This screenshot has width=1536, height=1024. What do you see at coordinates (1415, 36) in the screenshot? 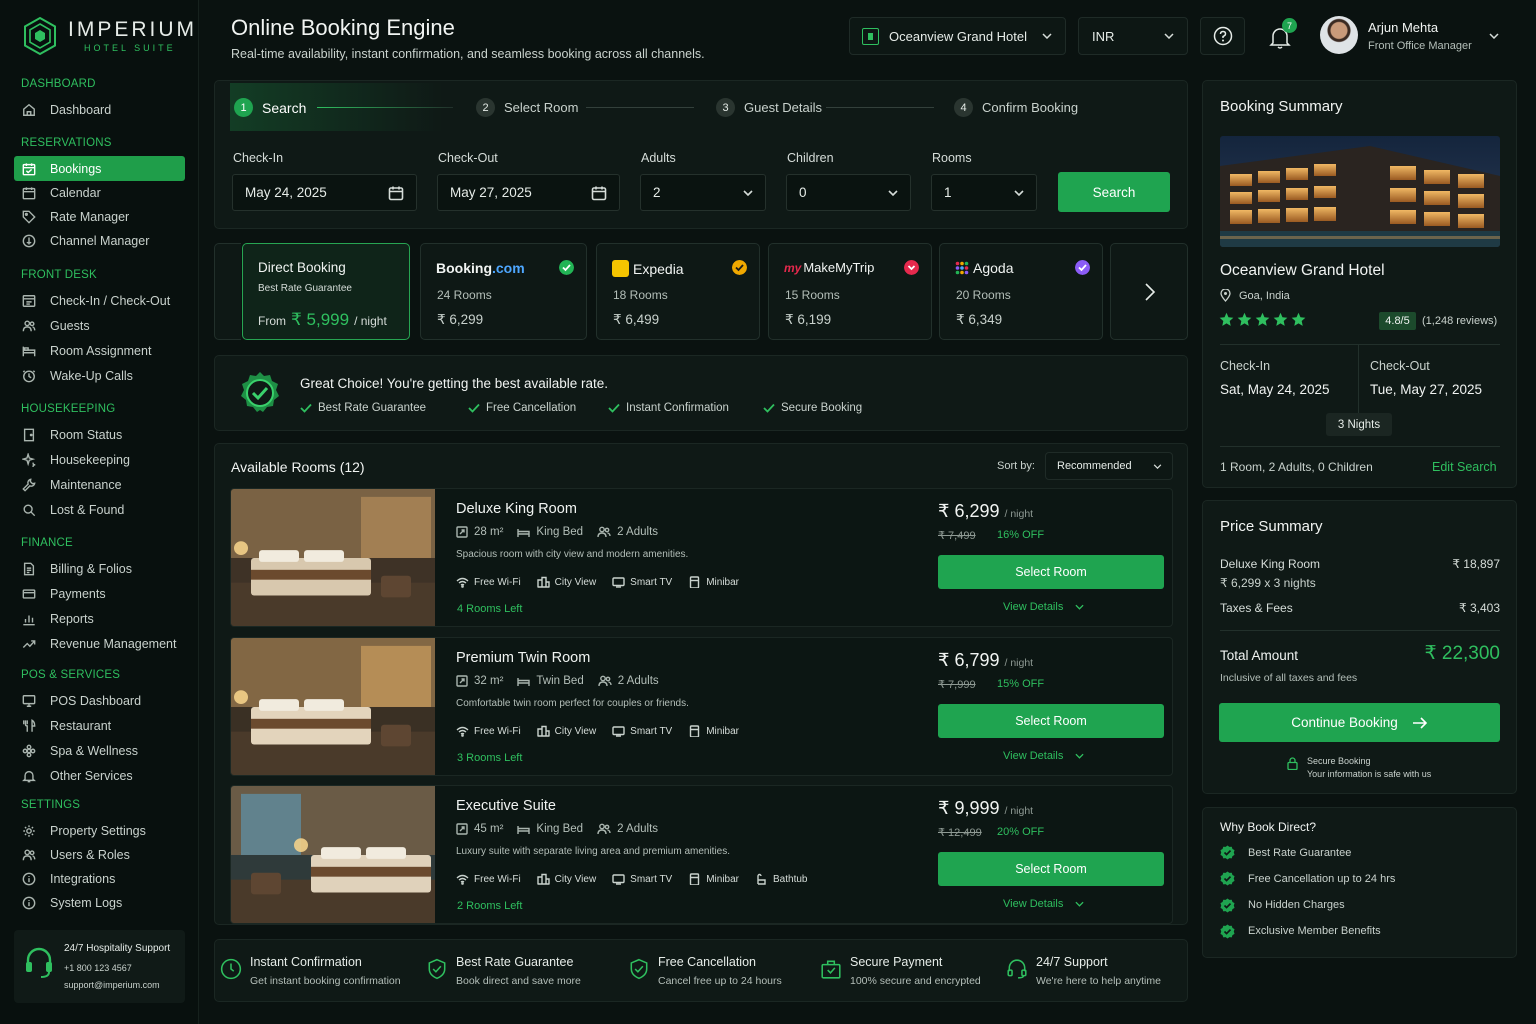
I see `user-menu: Arjun Mehta Front Office Manager` at bounding box center [1415, 36].